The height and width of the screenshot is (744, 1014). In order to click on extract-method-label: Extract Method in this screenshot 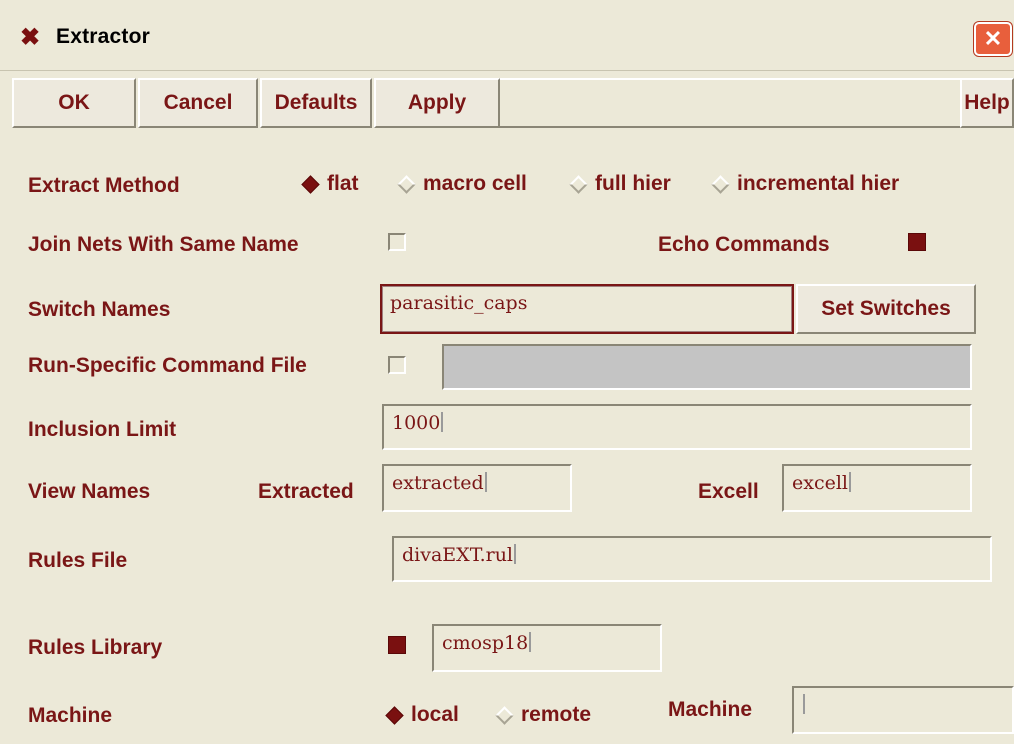, I will do `click(104, 185)`.